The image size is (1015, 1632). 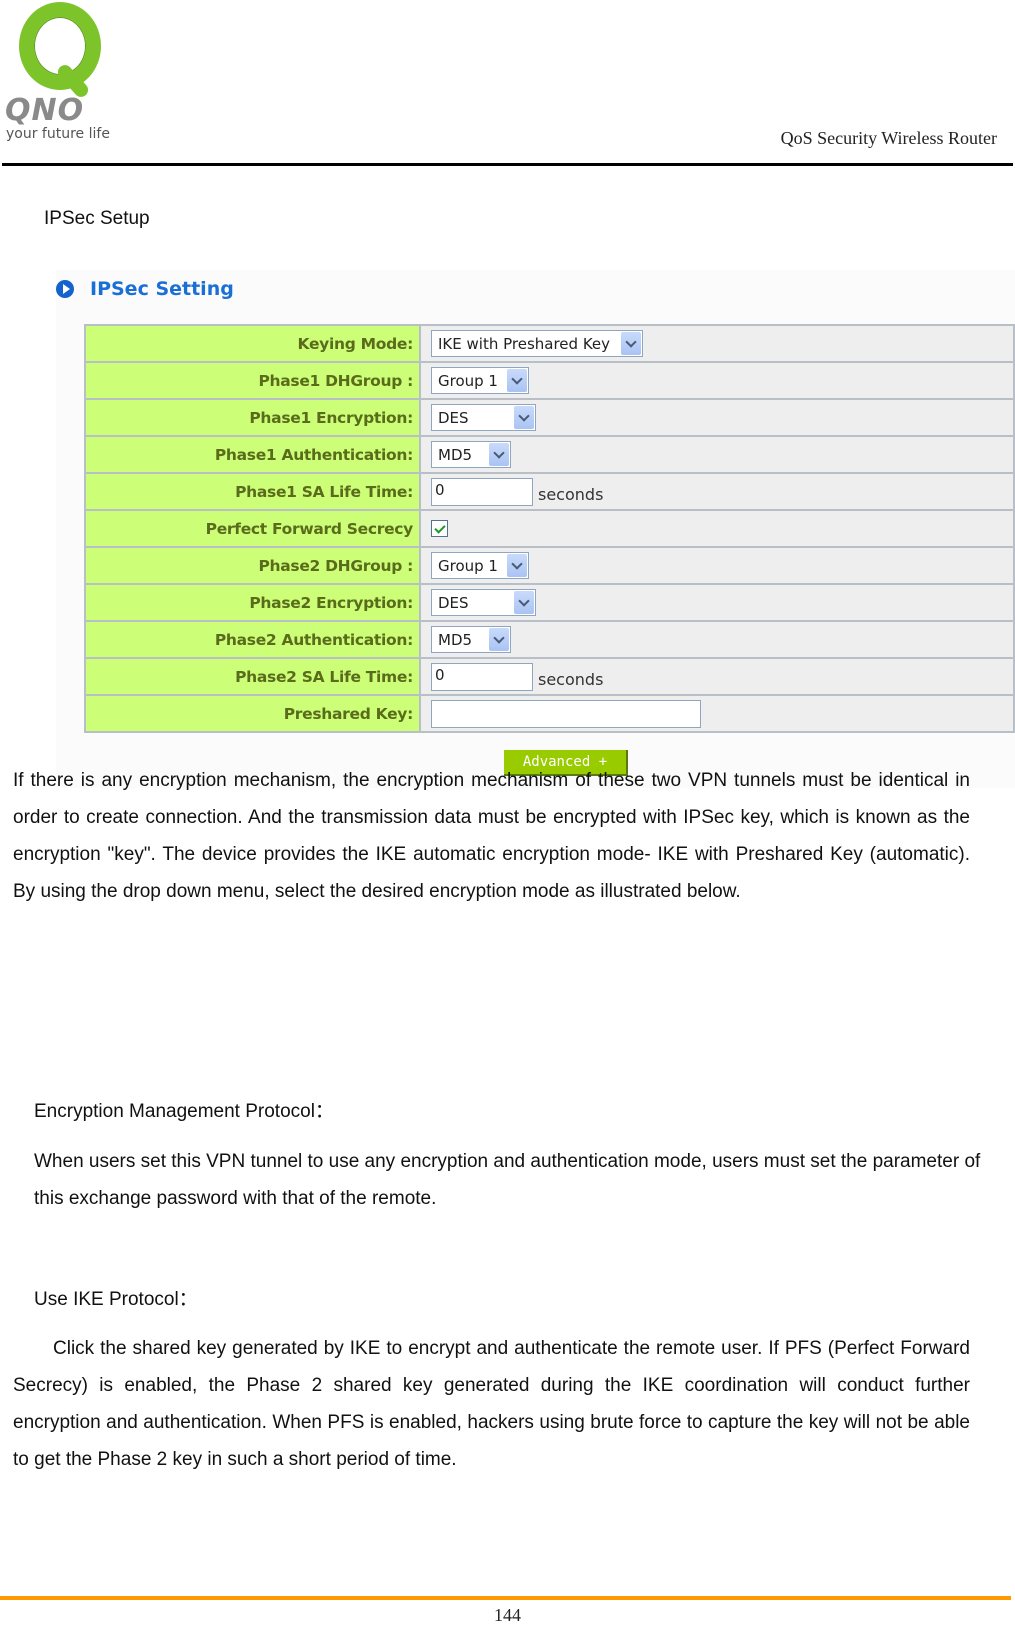 I want to click on keying-mode-label: Keying Mode:, so click(x=252, y=343).